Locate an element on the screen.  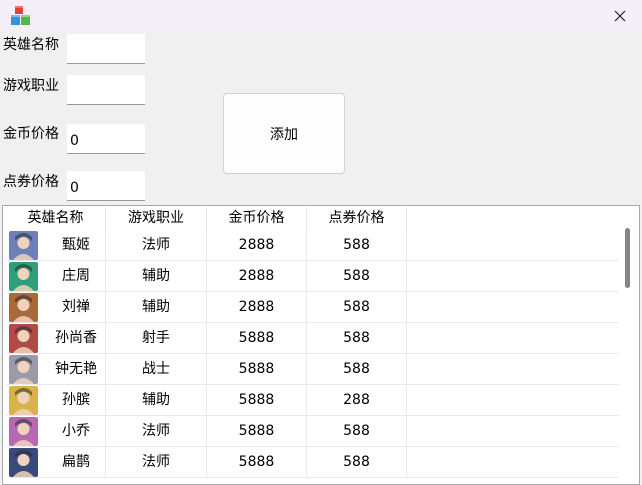
cell-name: 甄姬 is located at coordinates (56, 245).